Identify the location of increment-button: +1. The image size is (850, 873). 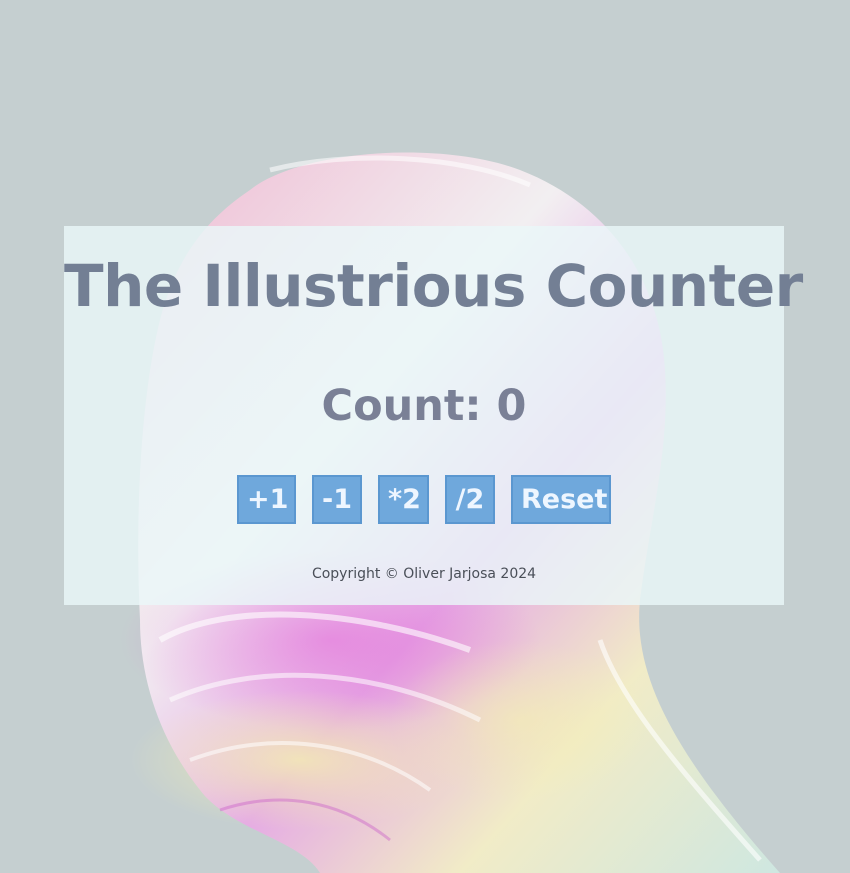
(266, 499).